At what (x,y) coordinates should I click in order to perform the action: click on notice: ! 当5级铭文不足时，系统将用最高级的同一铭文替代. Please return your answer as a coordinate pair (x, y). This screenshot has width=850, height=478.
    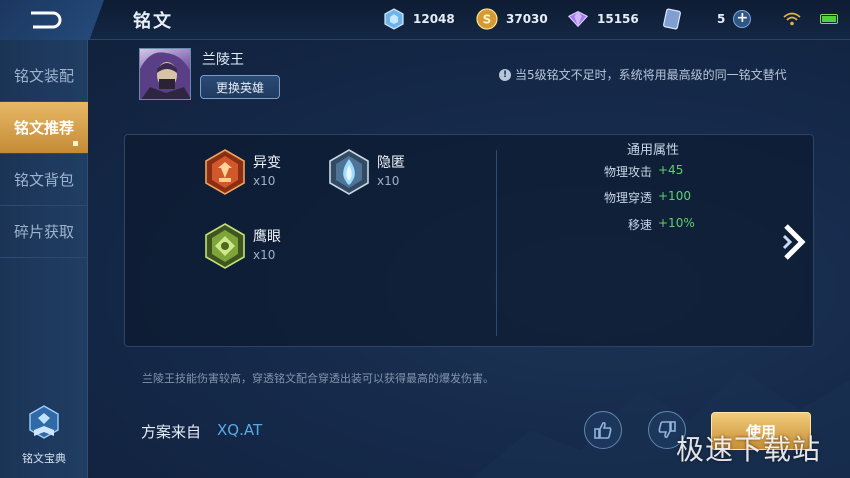
    Looking at the image, I should click on (643, 74).